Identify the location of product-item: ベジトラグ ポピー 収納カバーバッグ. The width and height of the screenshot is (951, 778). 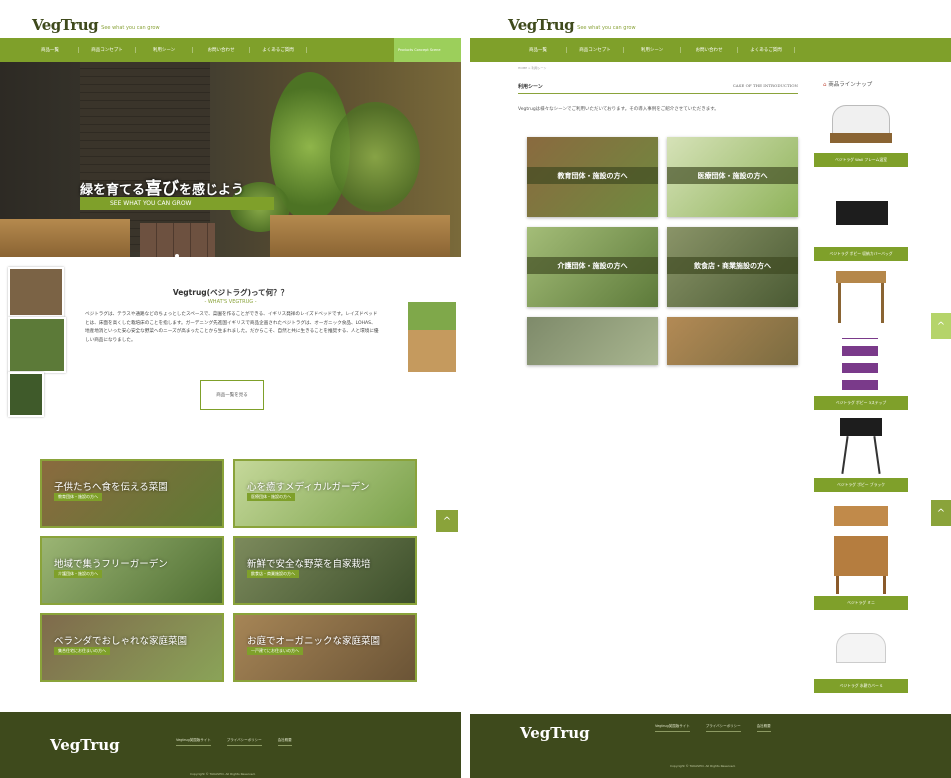
(861, 224).